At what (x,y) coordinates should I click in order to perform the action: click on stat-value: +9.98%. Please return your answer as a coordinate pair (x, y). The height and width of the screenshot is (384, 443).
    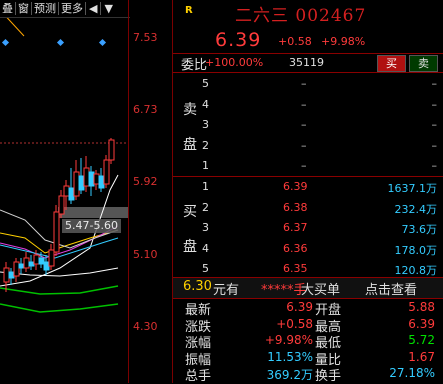
    Looking at the image, I should click on (288, 340).